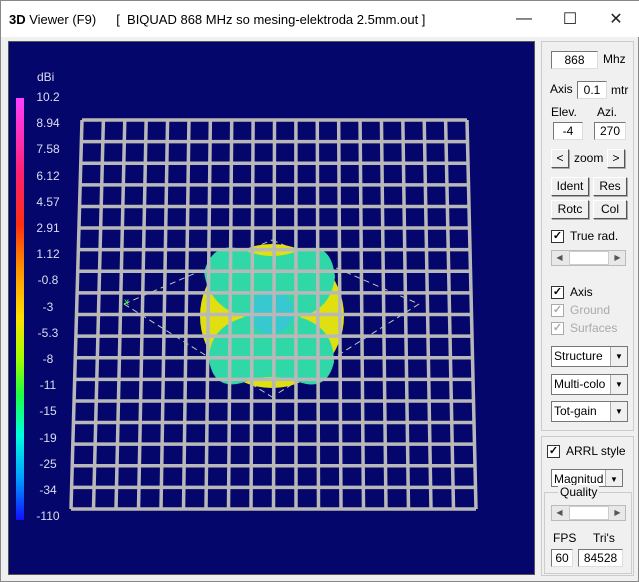 This screenshot has width=639, height=582. Describe the element at coordinates (575, 411) in the screenshot. I see `gain-type-value: Tot-gain` at that location.